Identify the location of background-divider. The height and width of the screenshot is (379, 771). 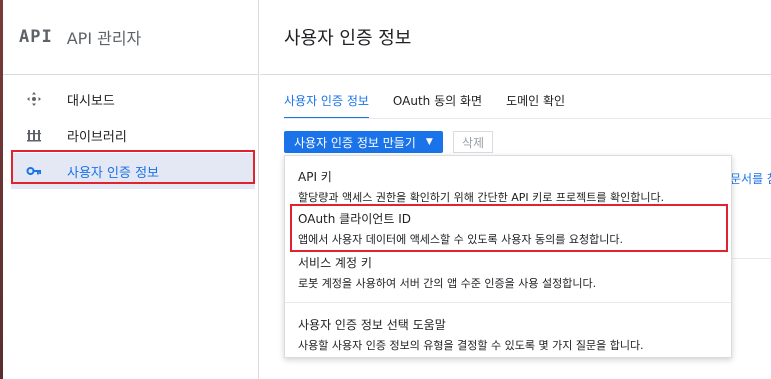
(750, 258).